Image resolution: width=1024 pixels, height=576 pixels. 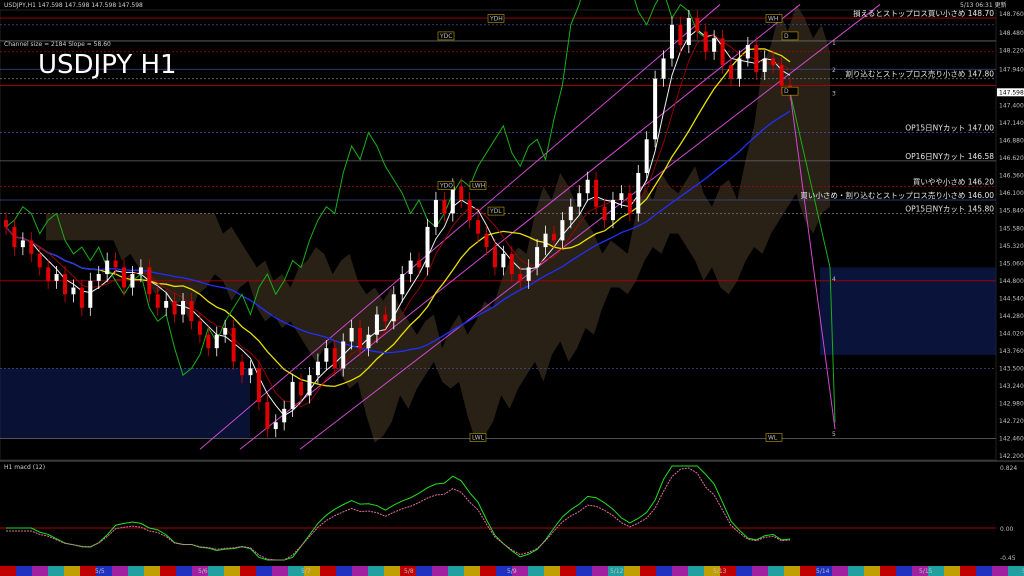 What do you see at coordinates (203, 571) in the screenshot?
I see `date-label: 5/6` at bounding box center [203, 571].